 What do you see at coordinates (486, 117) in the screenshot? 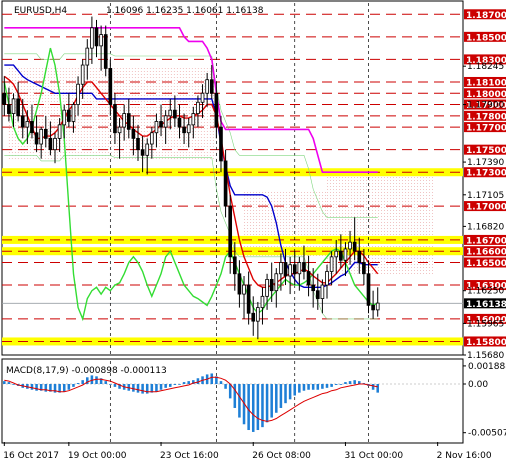
I see `level-price-label: 1.17800` at bounding box center [486, 117].